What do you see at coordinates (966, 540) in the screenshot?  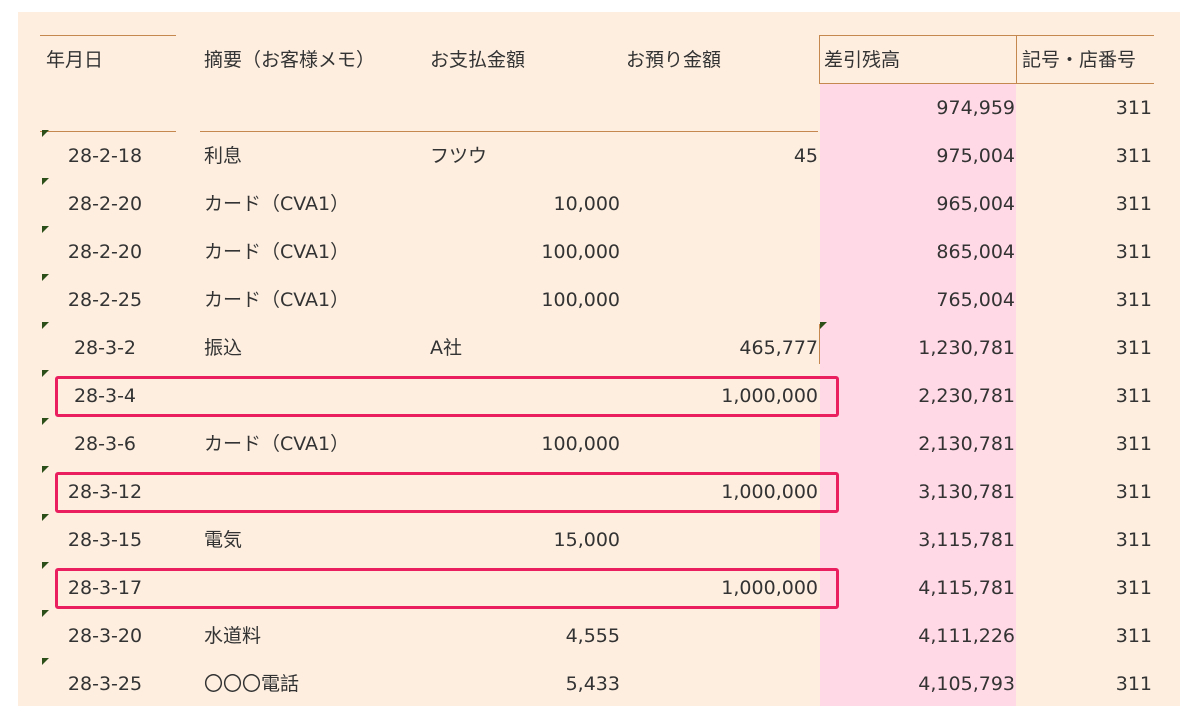 I see `balance-cell: 3,115,781` at bounding box center [966, 540].